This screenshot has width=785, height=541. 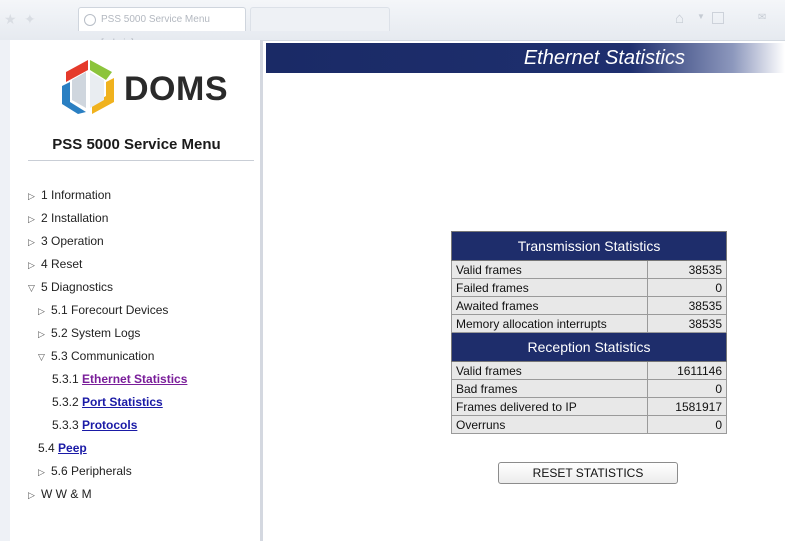 What do you see at coordinates (75, 218) in the screenshot?
I see `menu-item-label: 2 Installation` at bounding box center [75, 218].